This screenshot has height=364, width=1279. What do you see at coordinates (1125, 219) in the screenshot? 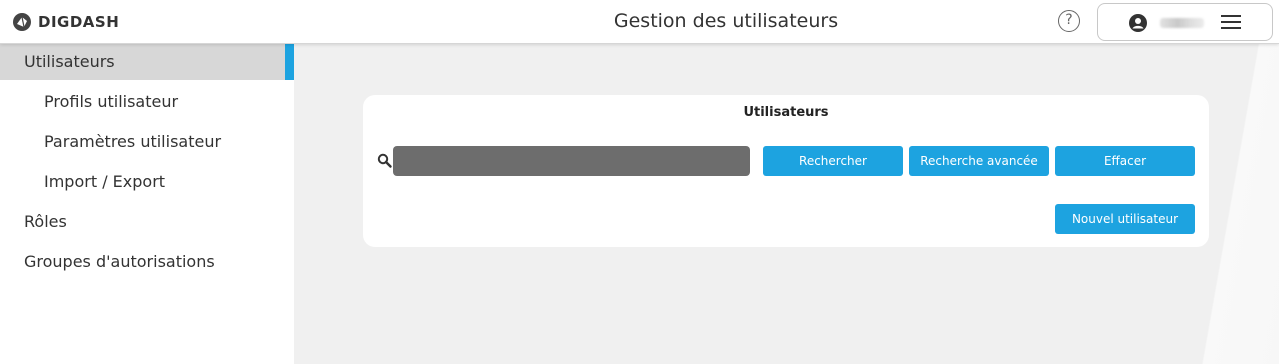
I see `new-user-button: Nouvel utilisateur` at bounding box center [1125, 219].